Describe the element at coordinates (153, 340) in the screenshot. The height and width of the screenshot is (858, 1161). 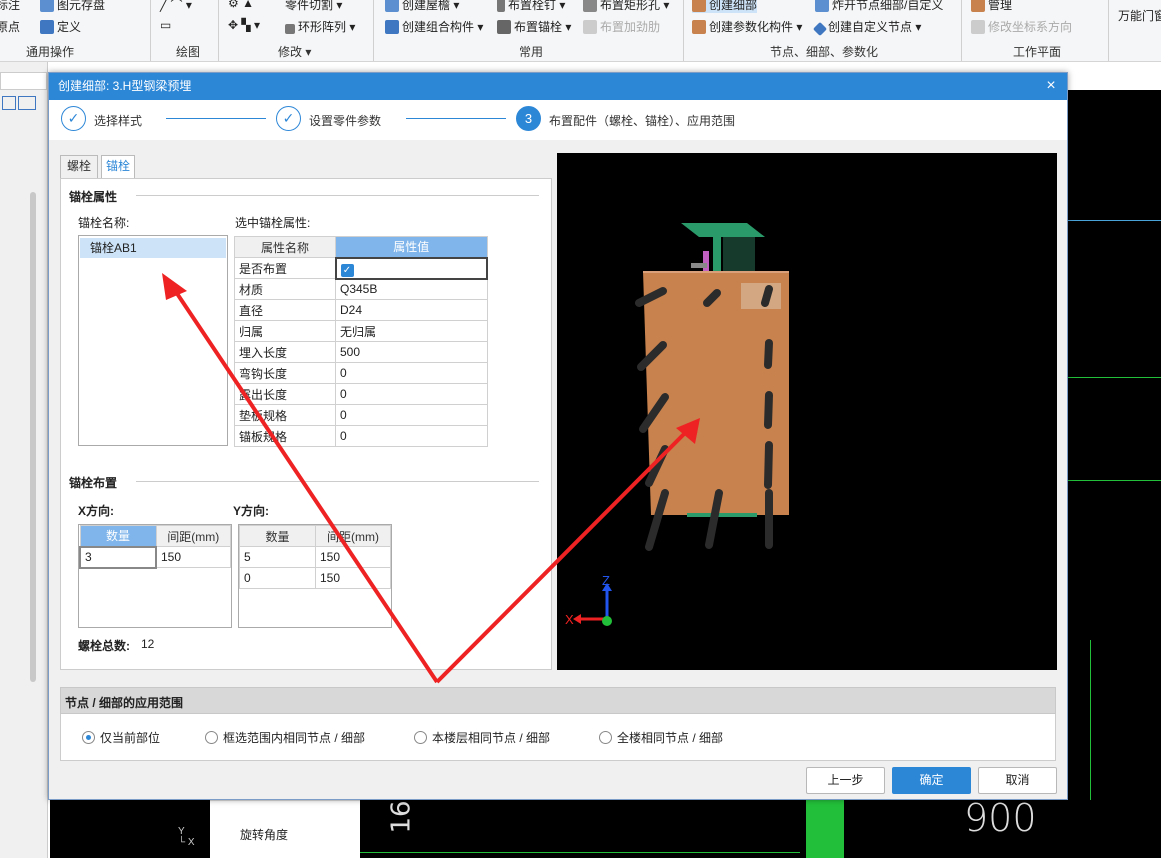
I see `anchor-list: 锚栓AB1` at that location.